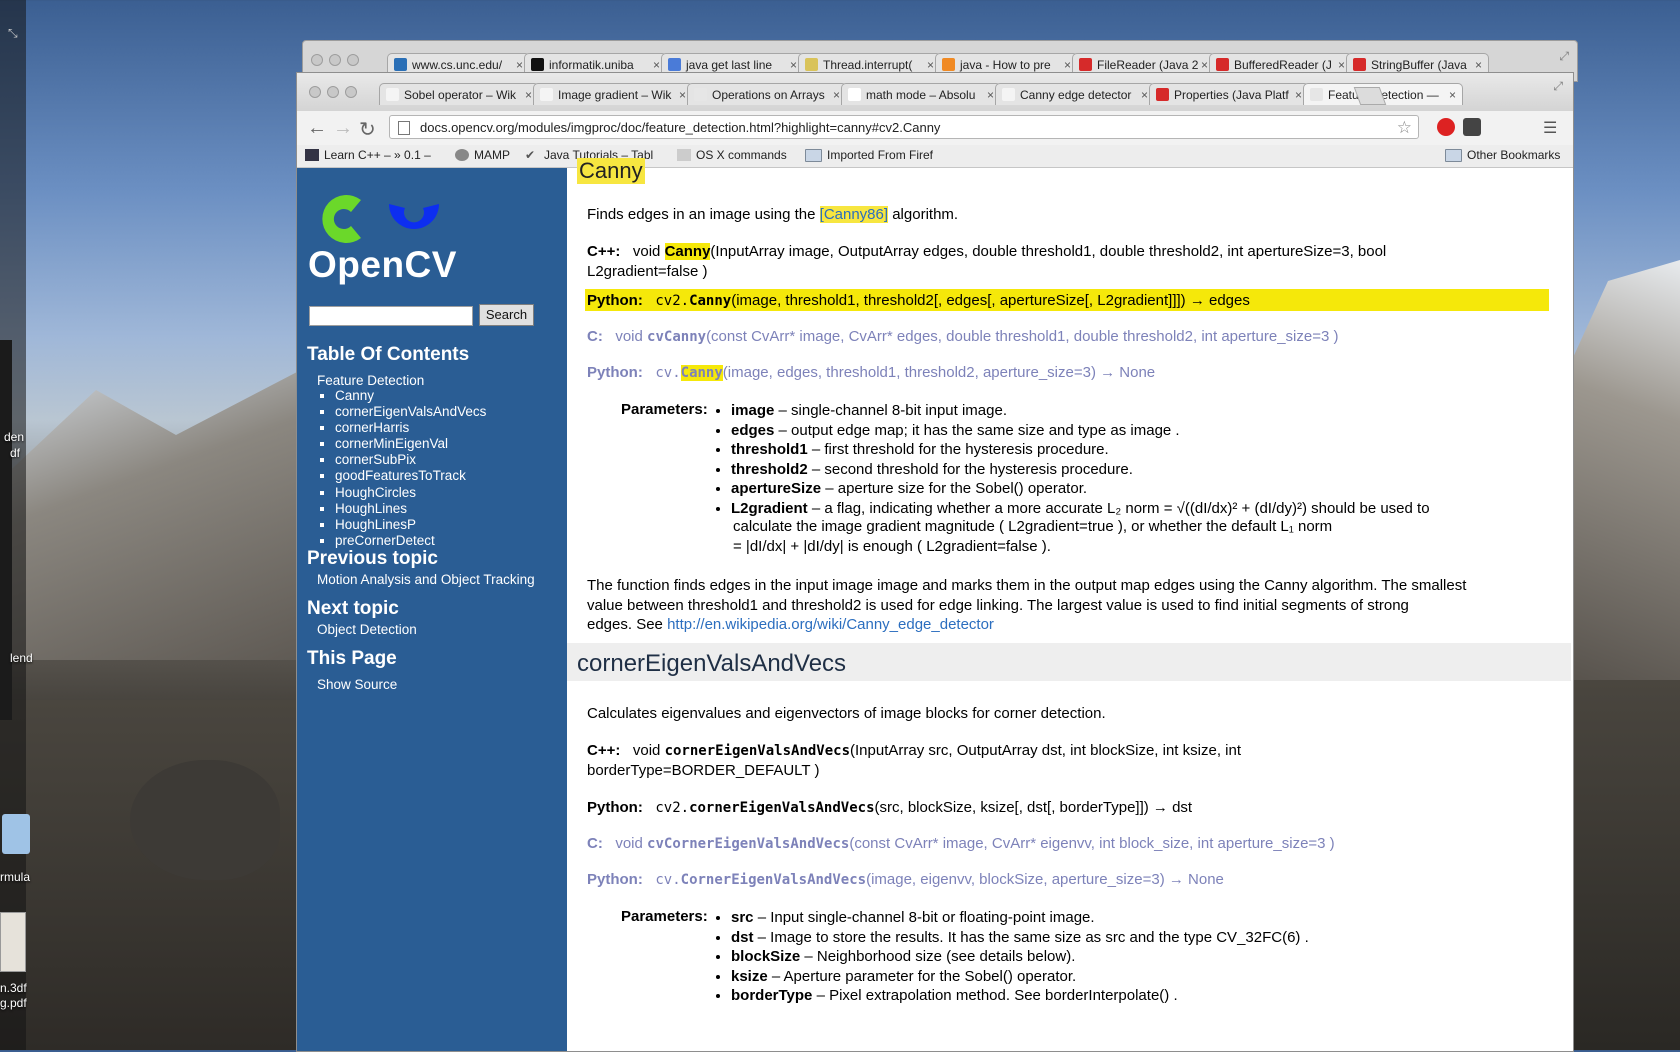 This screenshot has height=1052, width=1680. What do you see at coordinates (410, 396) in the screenshot?
I see `toc-item-canny: Canny` at bounding box center [410, 396].